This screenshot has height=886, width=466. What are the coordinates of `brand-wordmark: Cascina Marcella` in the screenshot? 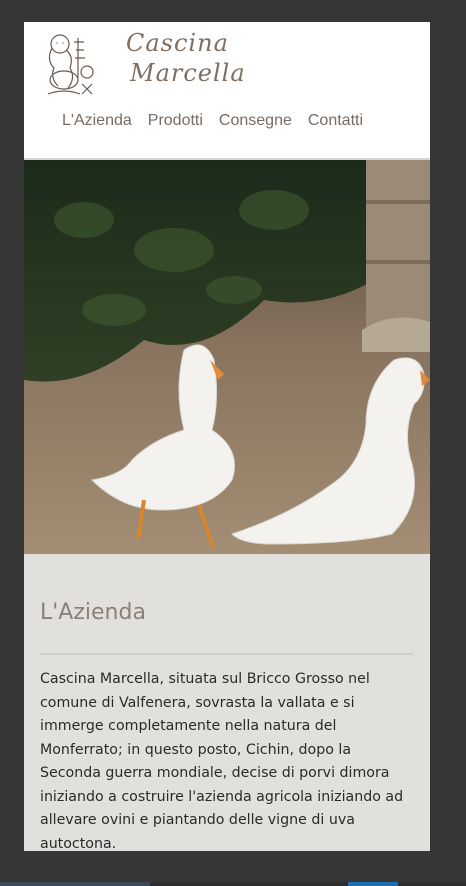 It's located at (186, 58).